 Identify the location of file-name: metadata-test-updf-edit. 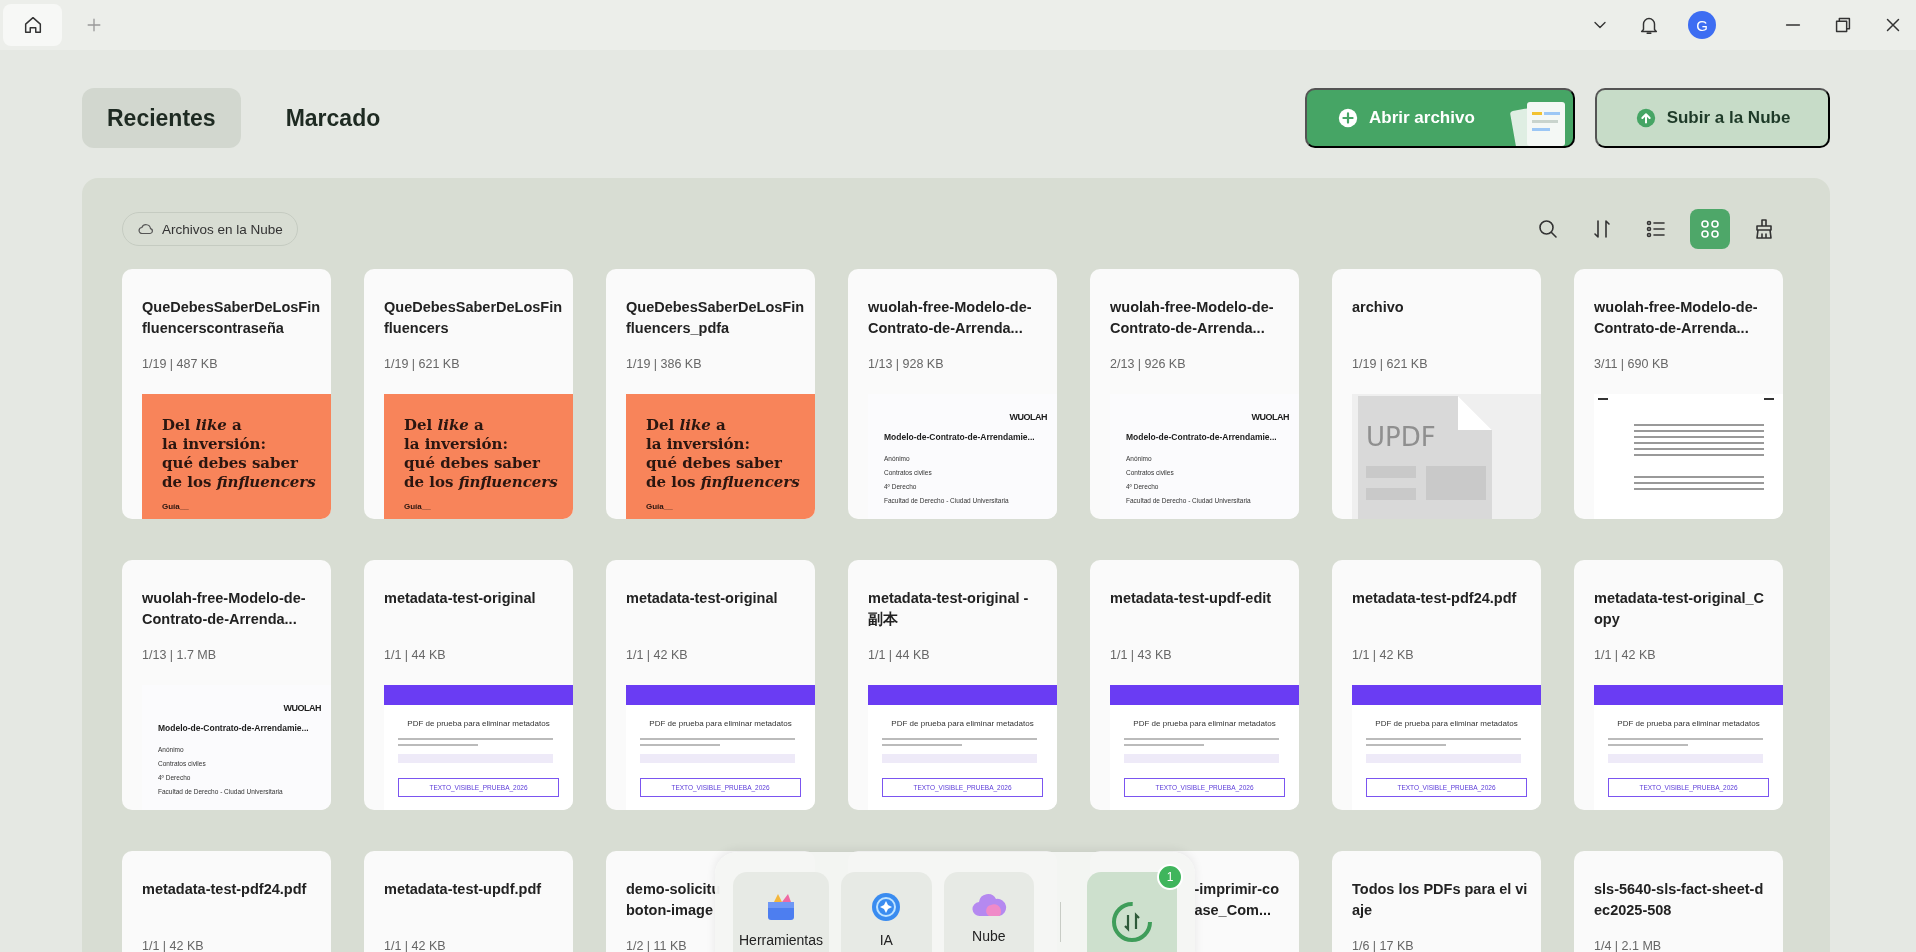
(1191, 598).